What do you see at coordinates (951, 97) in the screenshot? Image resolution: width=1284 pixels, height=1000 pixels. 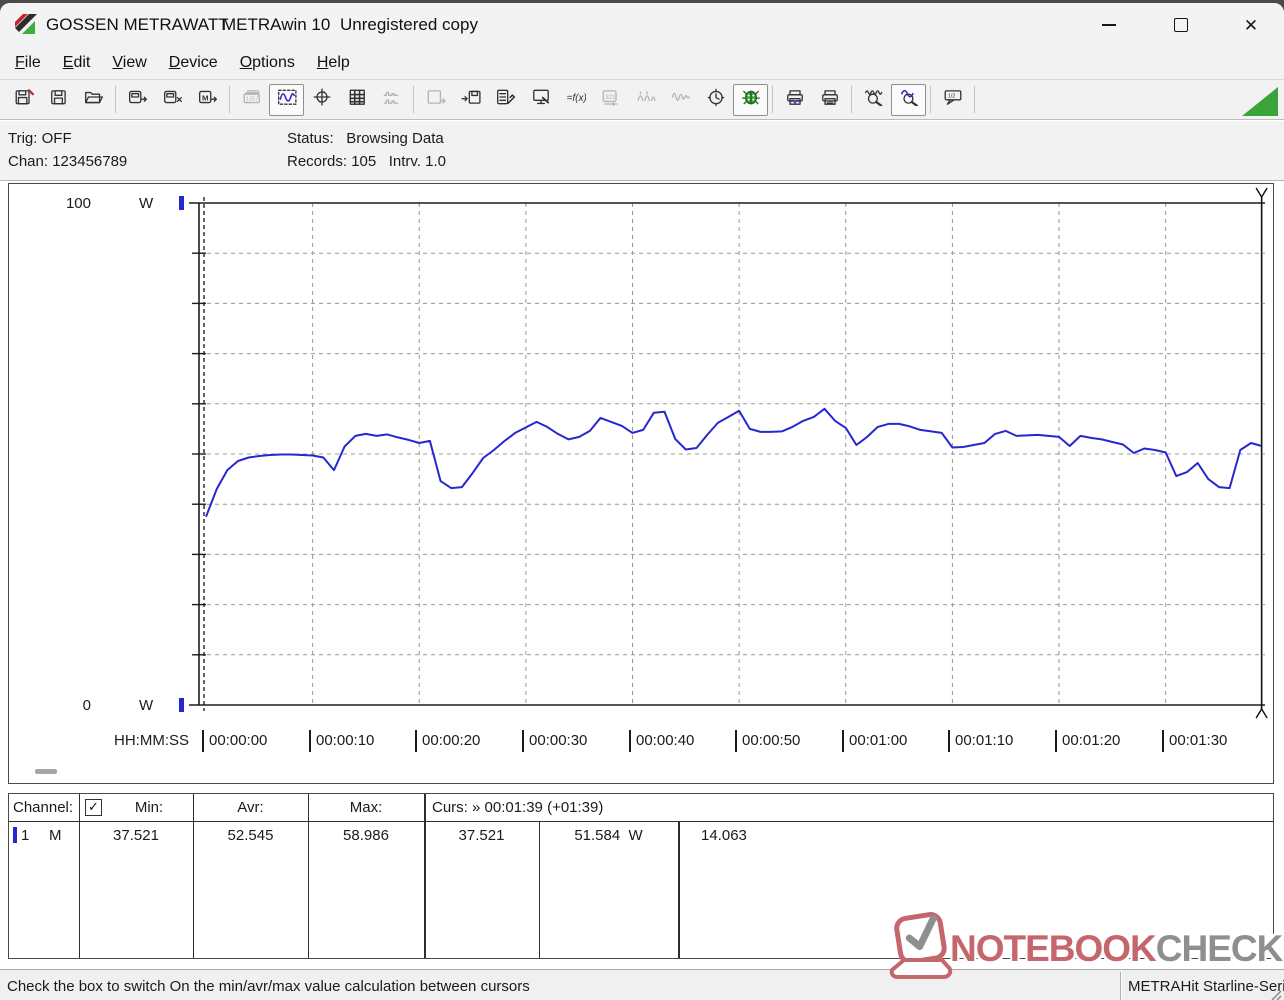 I see `svg-text: 1/2` at bounding box center [951, 97].